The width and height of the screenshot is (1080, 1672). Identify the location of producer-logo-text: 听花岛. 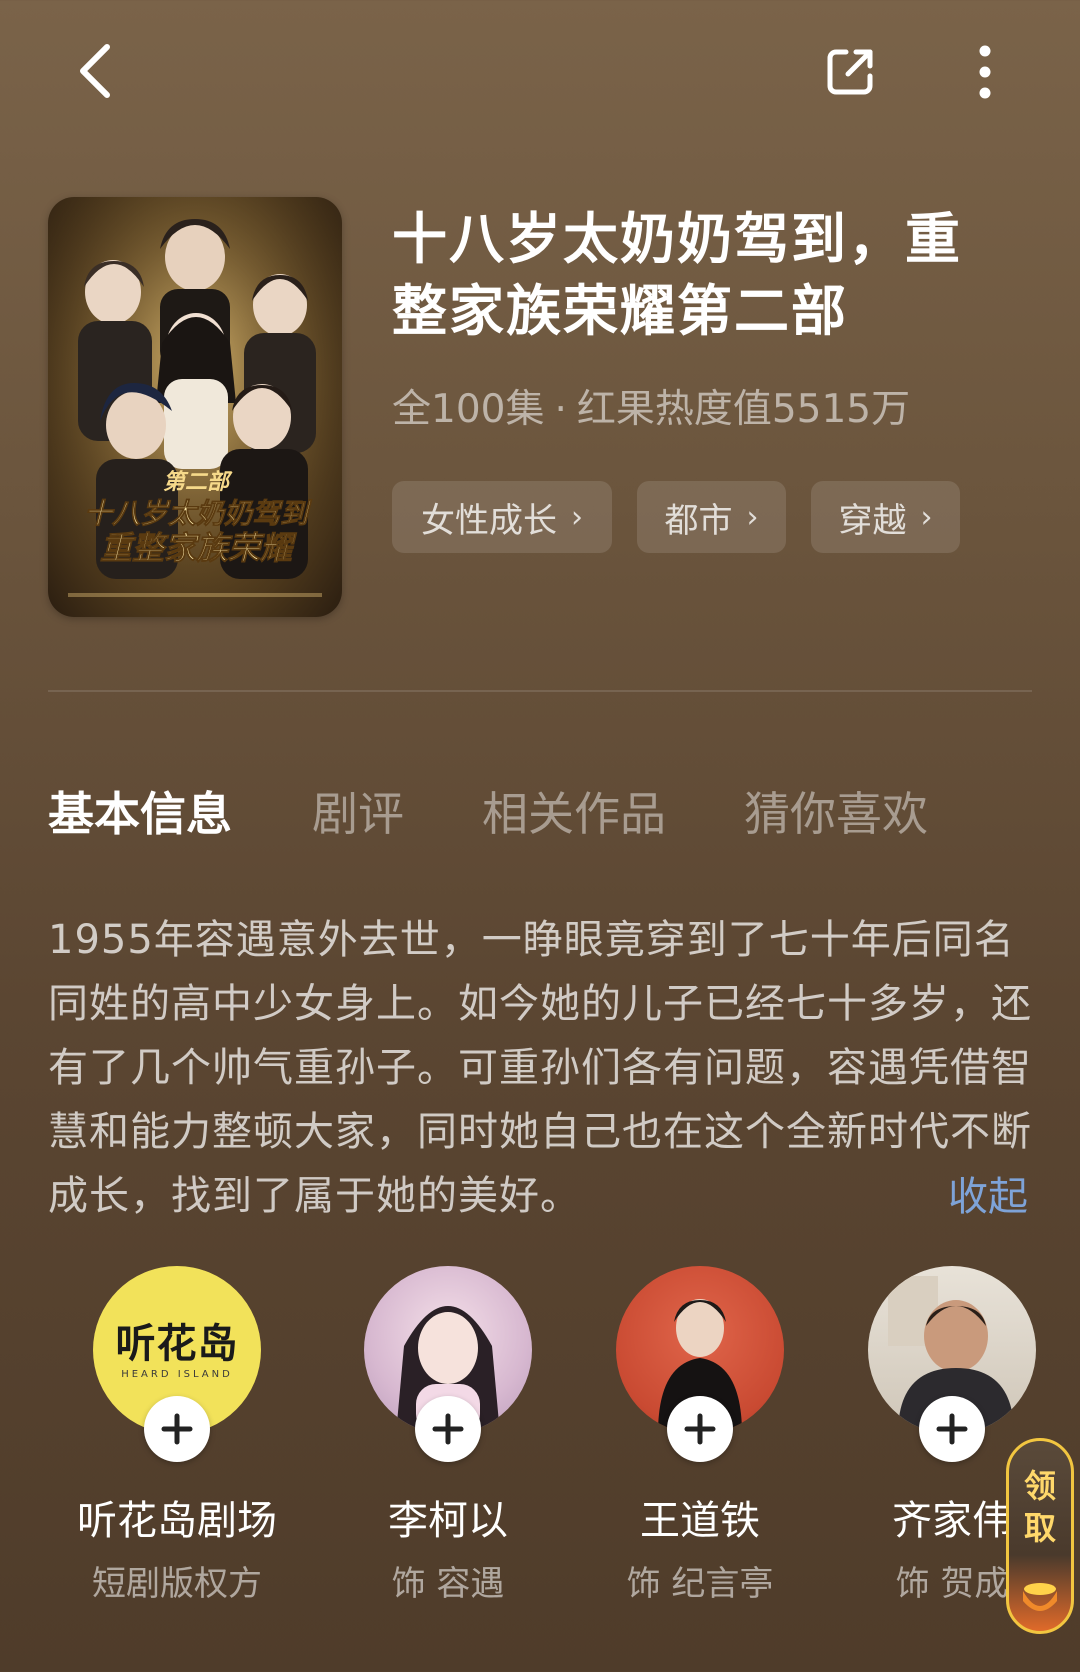
(177, 1343).